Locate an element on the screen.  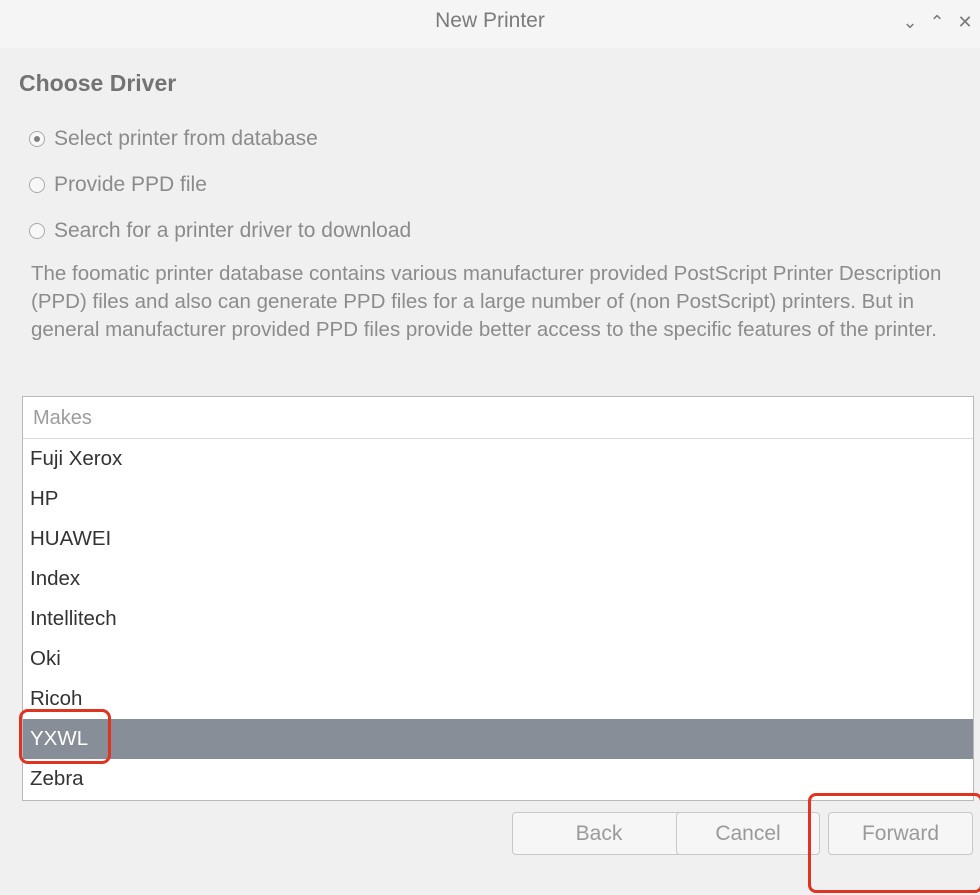
list-item: Fuji Xerox is located at coordinates (498, 459).